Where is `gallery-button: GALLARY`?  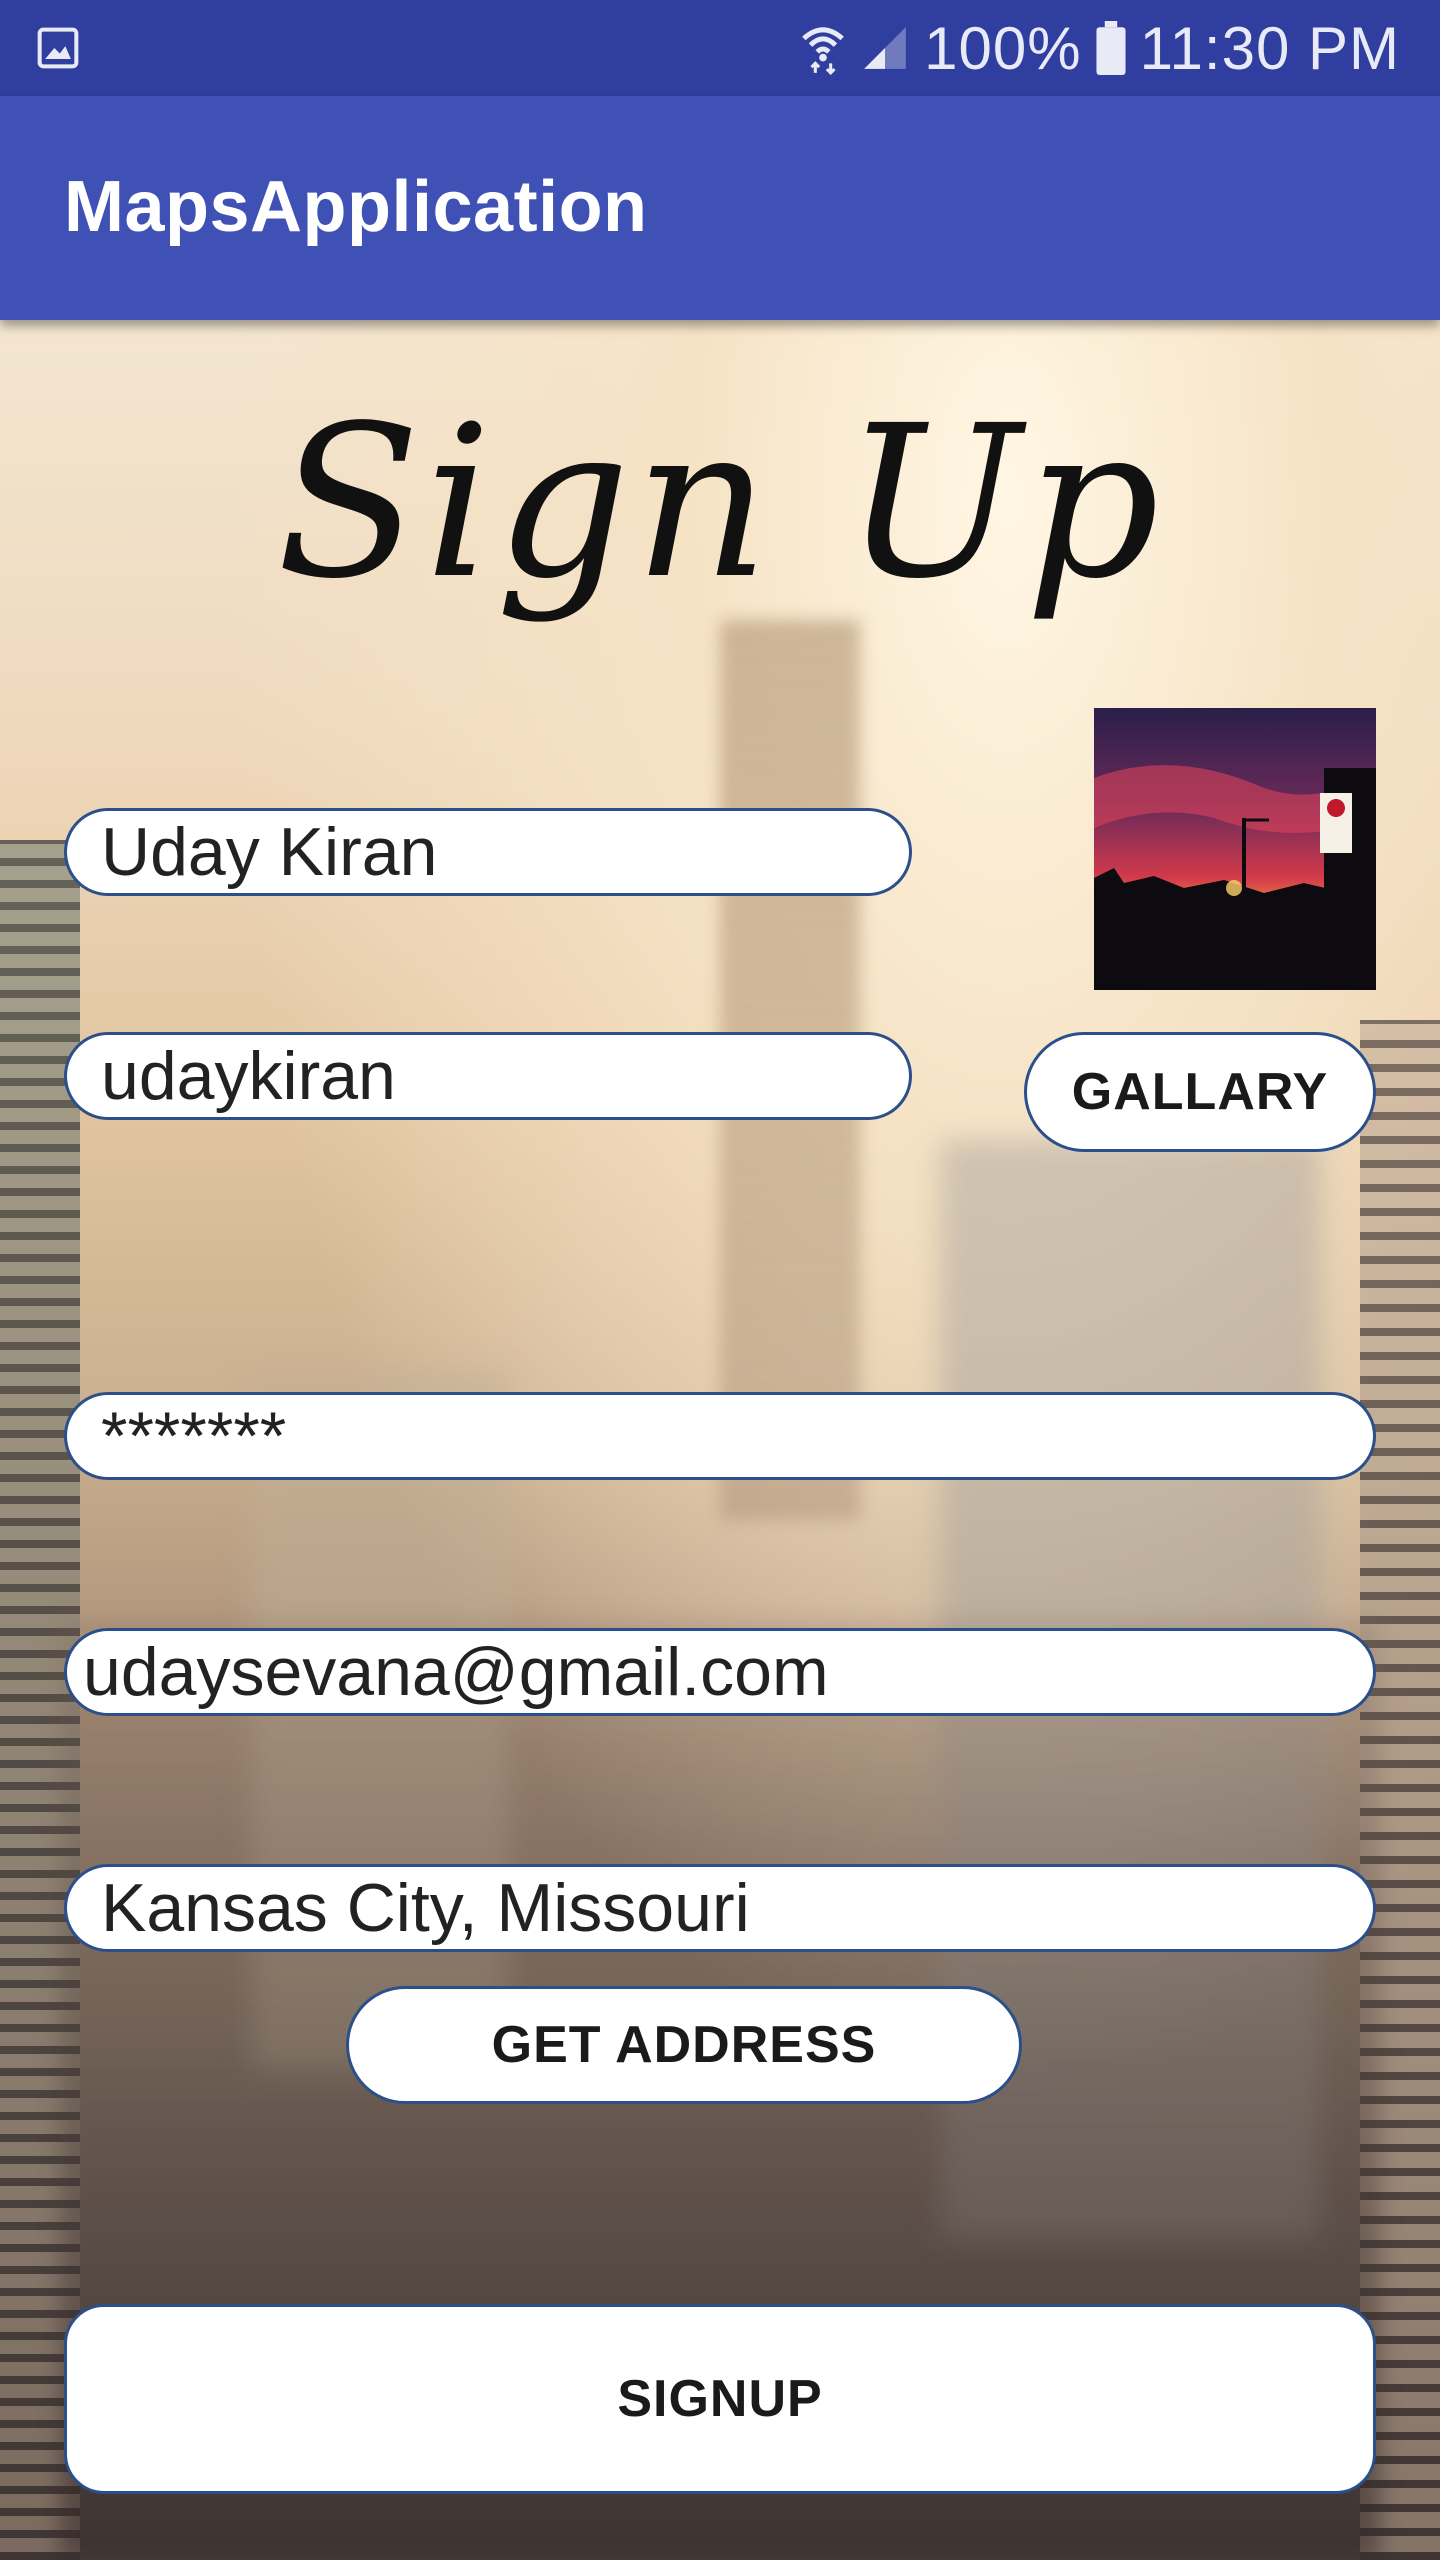 gallery-button: GALLARY is located at coordinates (1200, 1092).